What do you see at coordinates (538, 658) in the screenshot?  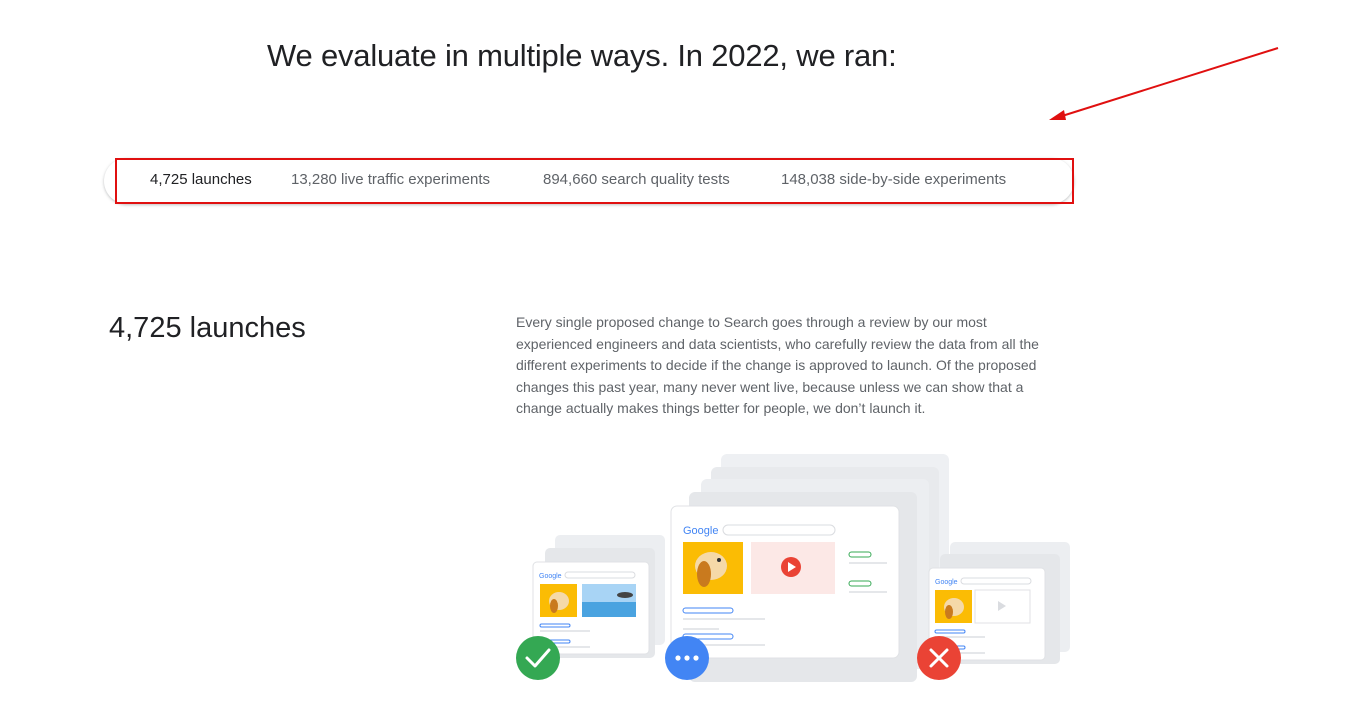 I see `checkmark-icon` at bounding box center [538, 658].